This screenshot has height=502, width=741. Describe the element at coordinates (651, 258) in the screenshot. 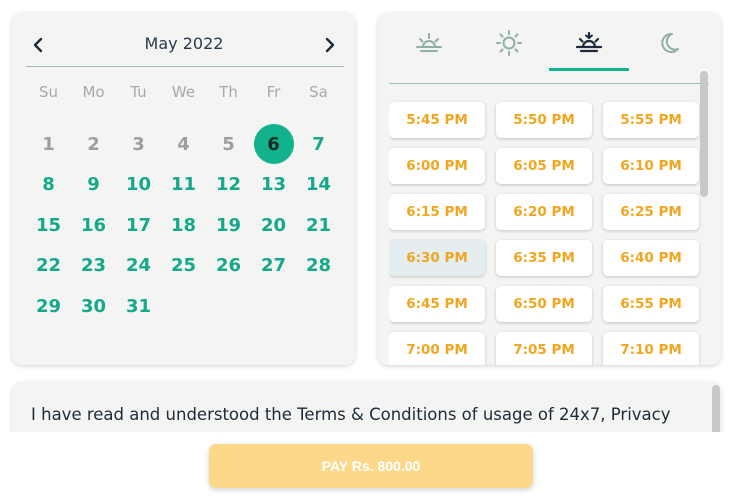

I see `time-slot-button: 6:40 PM` at that location.